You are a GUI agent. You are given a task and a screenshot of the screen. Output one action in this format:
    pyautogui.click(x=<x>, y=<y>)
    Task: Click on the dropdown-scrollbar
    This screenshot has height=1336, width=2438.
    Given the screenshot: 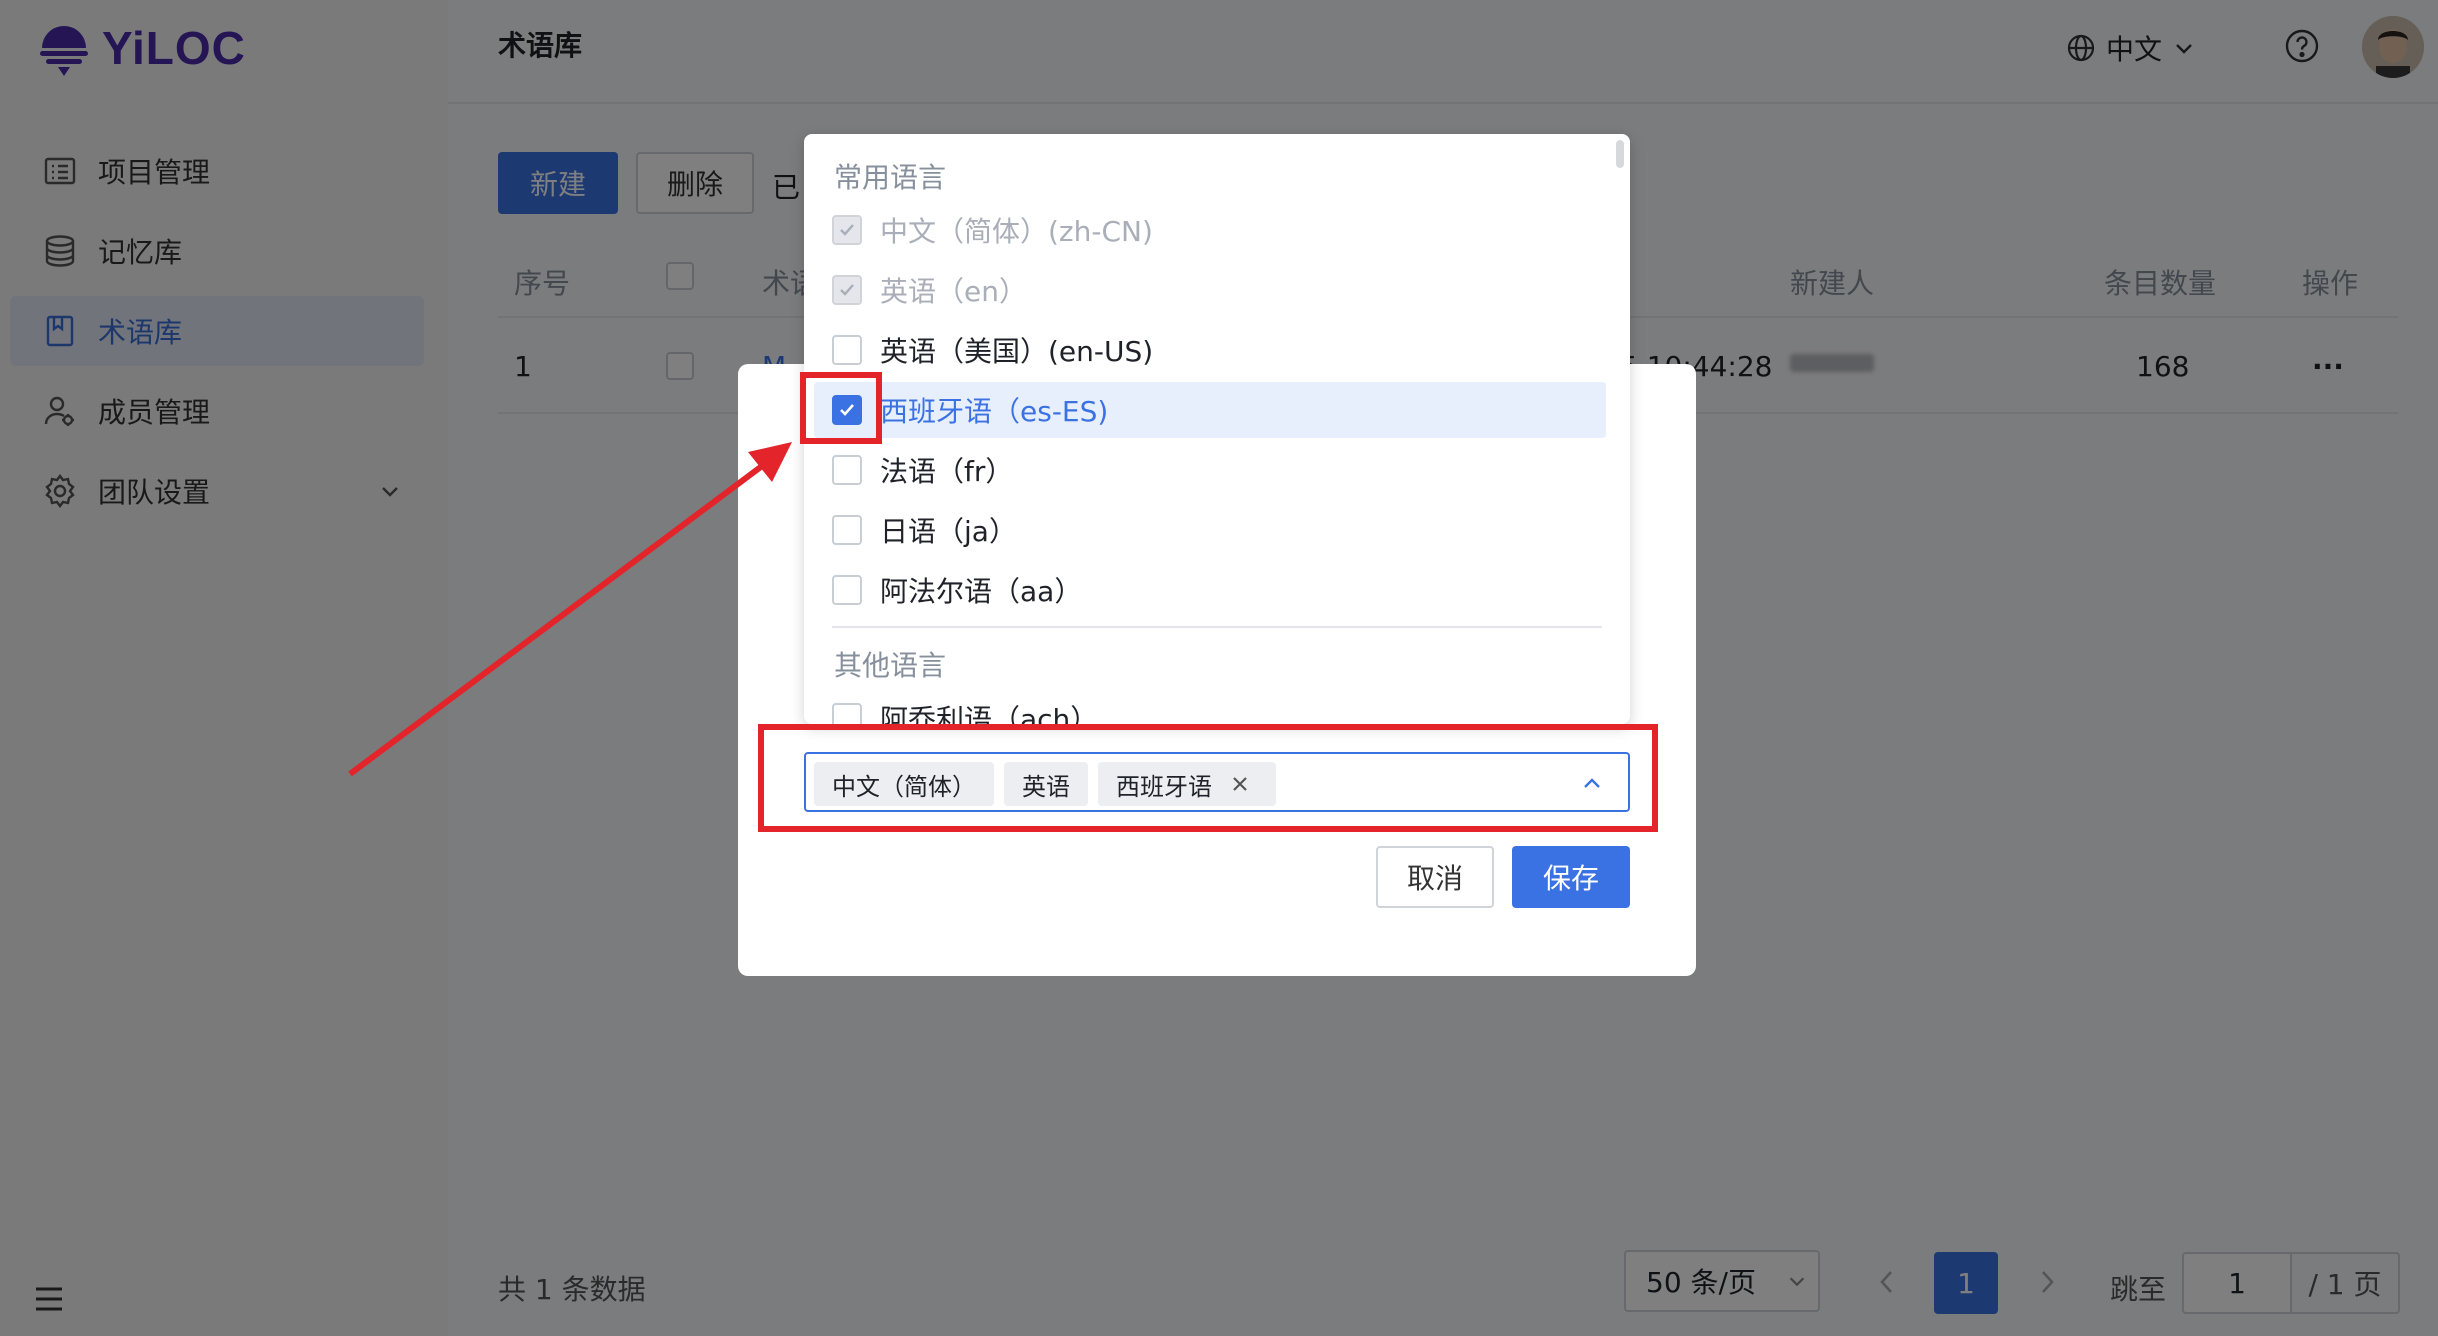 What is the action you would take?
    pyautogui.click(x=1620, y=154)
    